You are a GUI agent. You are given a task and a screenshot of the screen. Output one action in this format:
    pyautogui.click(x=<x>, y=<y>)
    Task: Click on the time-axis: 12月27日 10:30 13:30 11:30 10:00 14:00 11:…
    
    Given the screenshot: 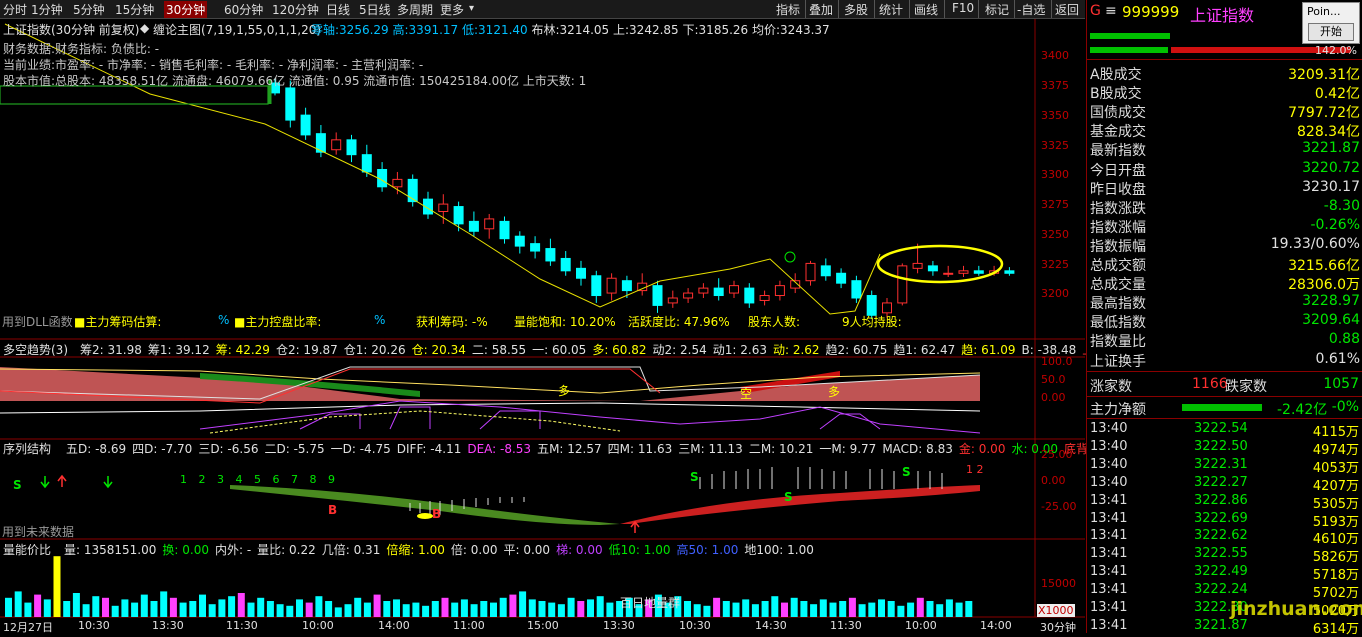 What is the action you would take?
    pyautogui.click(x=542, y=626)
    